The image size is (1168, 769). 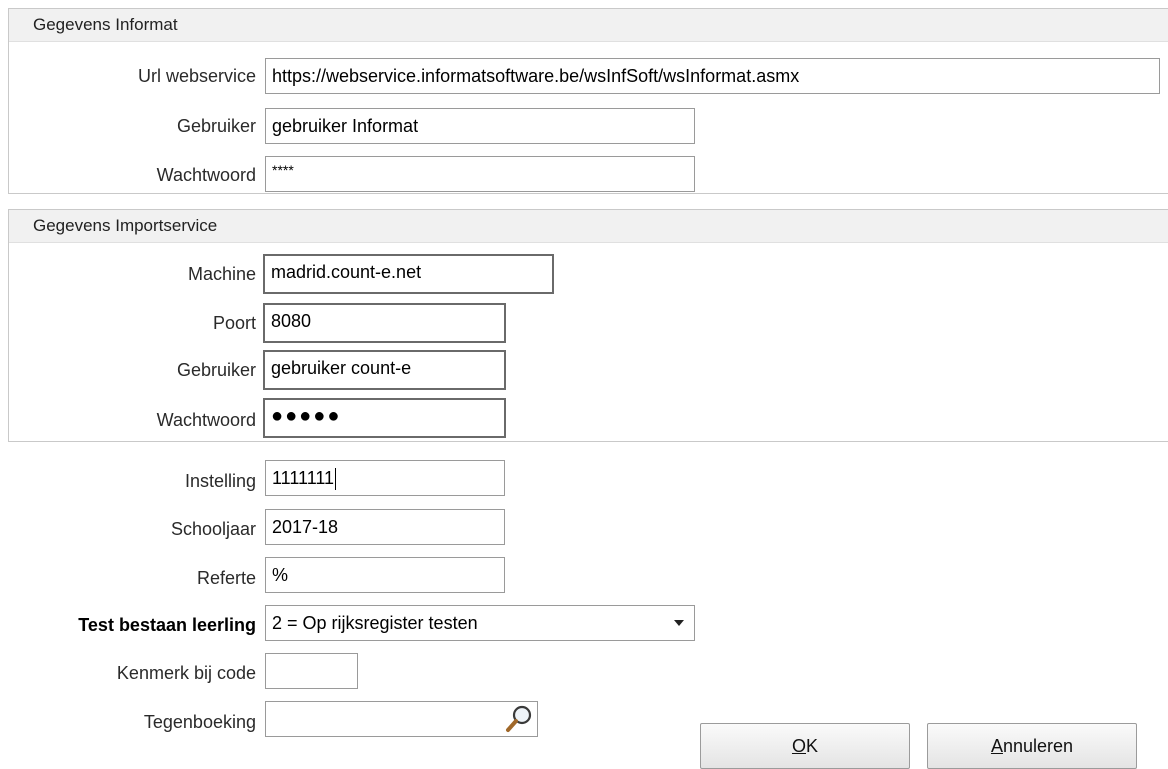 I want to click on cancel-button: Annuleren, so click(x=1032, y=746).